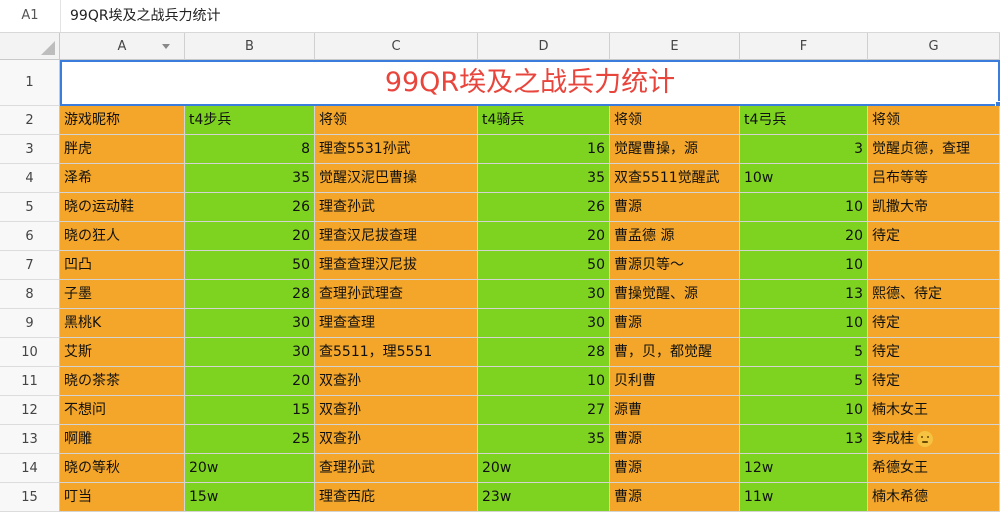 This screenshot has width=1000, height=512. What do you see at coordinates (934, 294) in the screenshot?
I see `table-cell: 熙德、待定` at bounding box center [934, 294].